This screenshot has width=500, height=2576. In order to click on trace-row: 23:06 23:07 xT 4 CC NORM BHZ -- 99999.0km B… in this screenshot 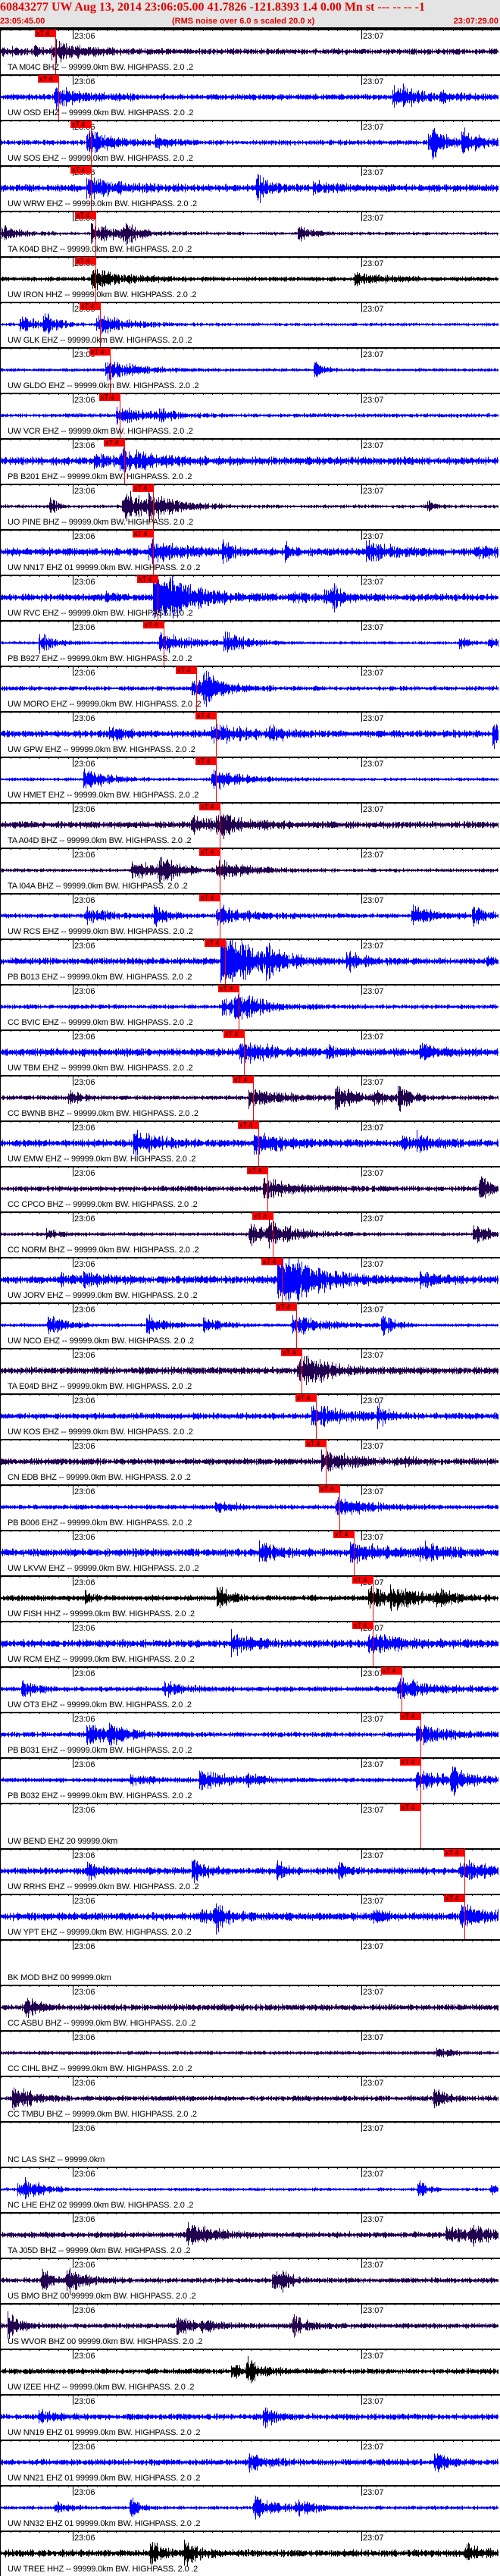, I will do `click(250, 1234)`.